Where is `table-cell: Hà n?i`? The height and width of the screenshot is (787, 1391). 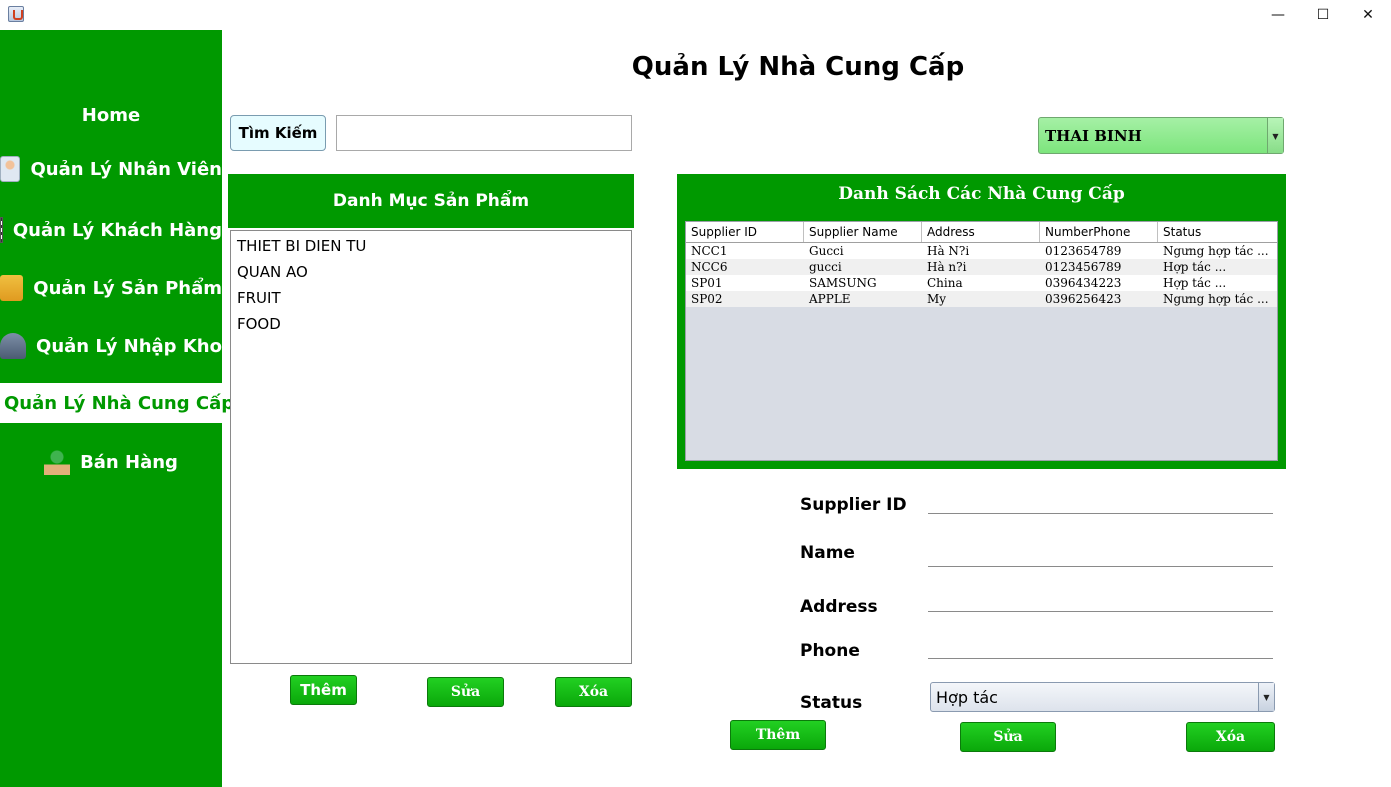 table-cell: Hà n?i is located at coordinates (947, 267).